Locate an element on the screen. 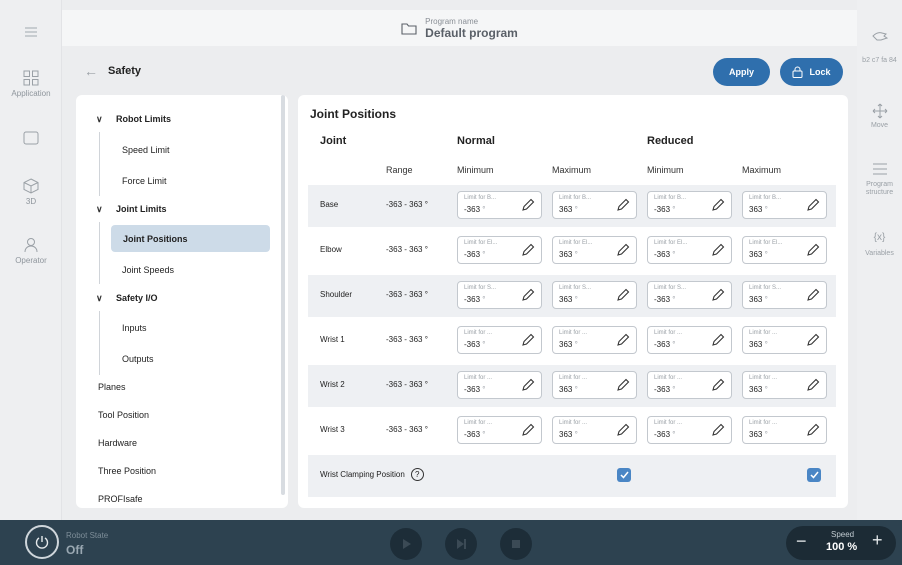 The image size is (902, 565). speed-increase-button: + is located at coordinates (877, 540).